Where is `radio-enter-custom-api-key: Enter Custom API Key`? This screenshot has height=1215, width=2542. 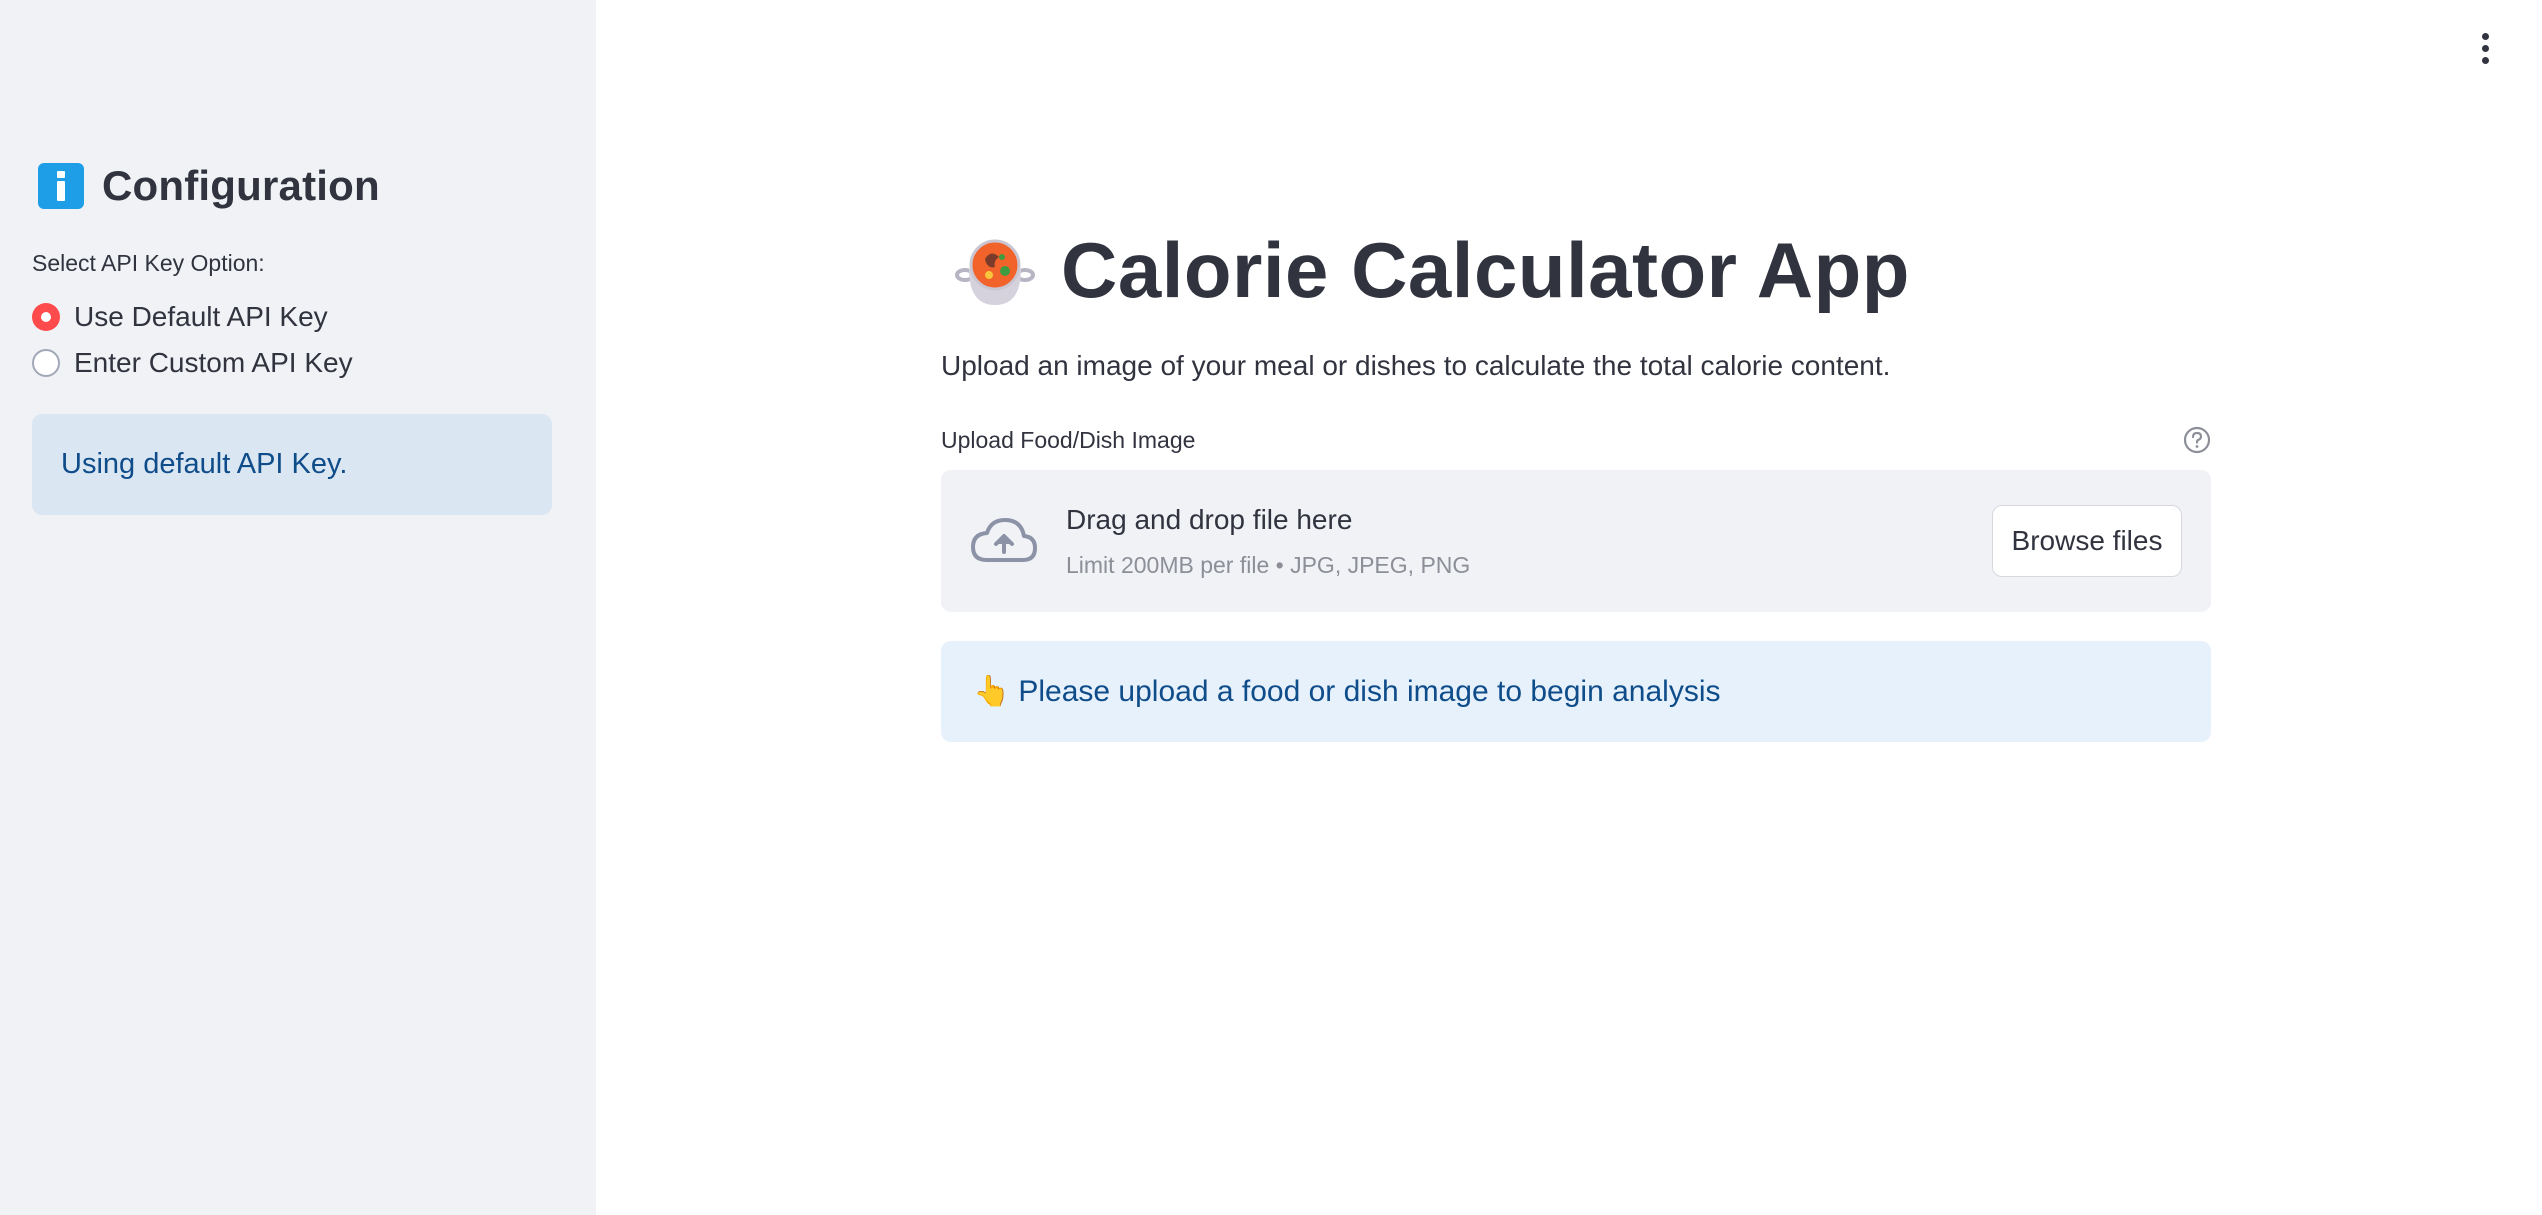
radio-enter-custom-api-key: Enter Custom API Key is located at coordinates (192, 363).